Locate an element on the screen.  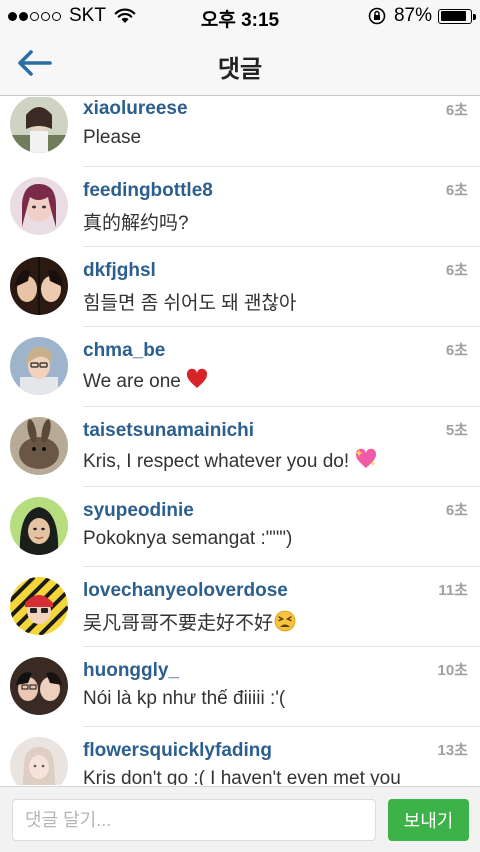
comment-time: 11초 is located at coordinates (453, 590).